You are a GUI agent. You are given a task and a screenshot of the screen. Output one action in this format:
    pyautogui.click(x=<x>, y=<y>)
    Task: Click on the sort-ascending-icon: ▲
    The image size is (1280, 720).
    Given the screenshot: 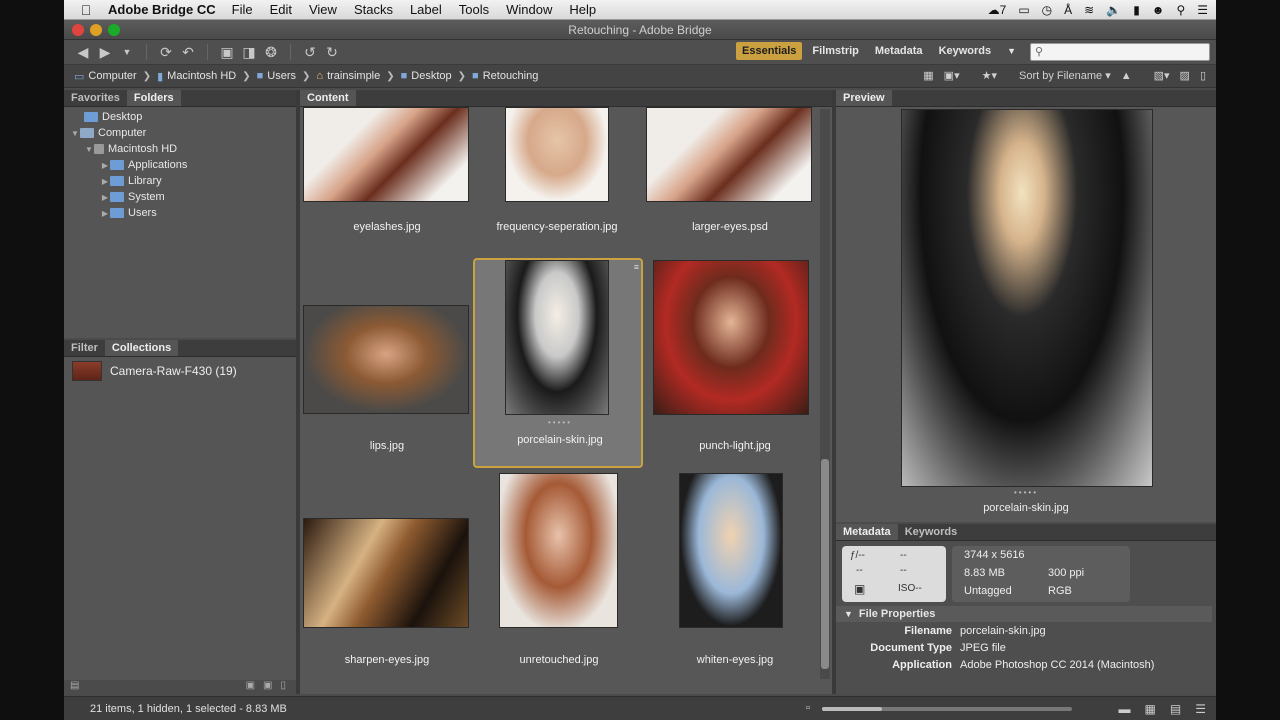 What is the action you would take?
    pyautogui.click(x=1126, y=76)
    